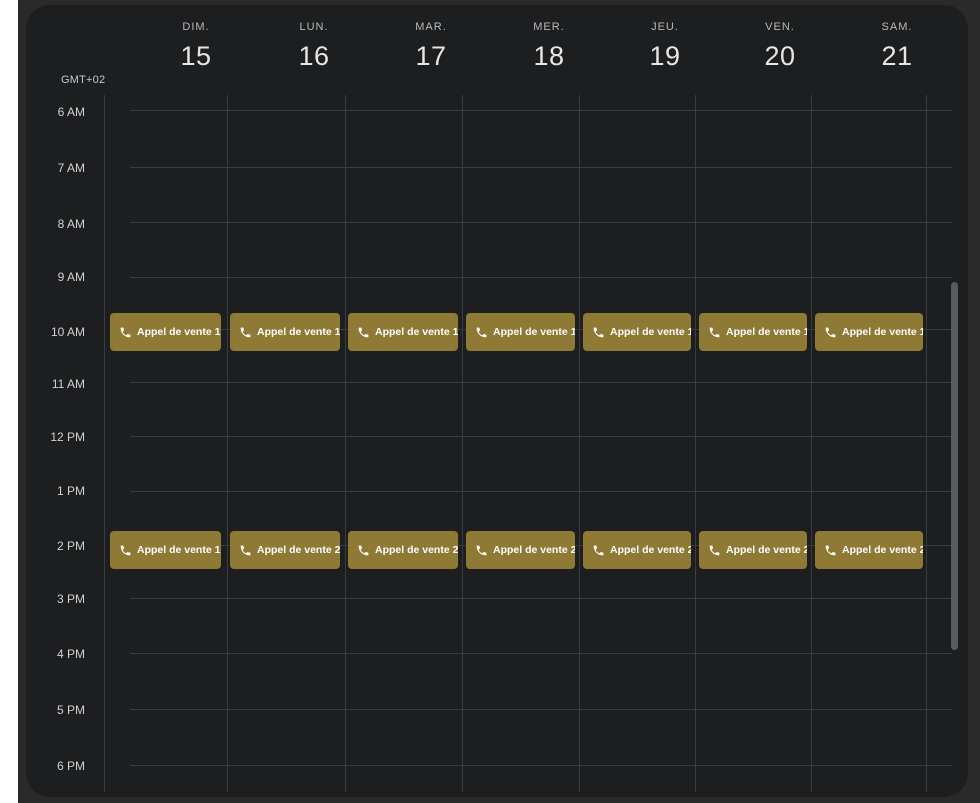  I want to click on day-header-wed: MER. 18, so click(549, 46).